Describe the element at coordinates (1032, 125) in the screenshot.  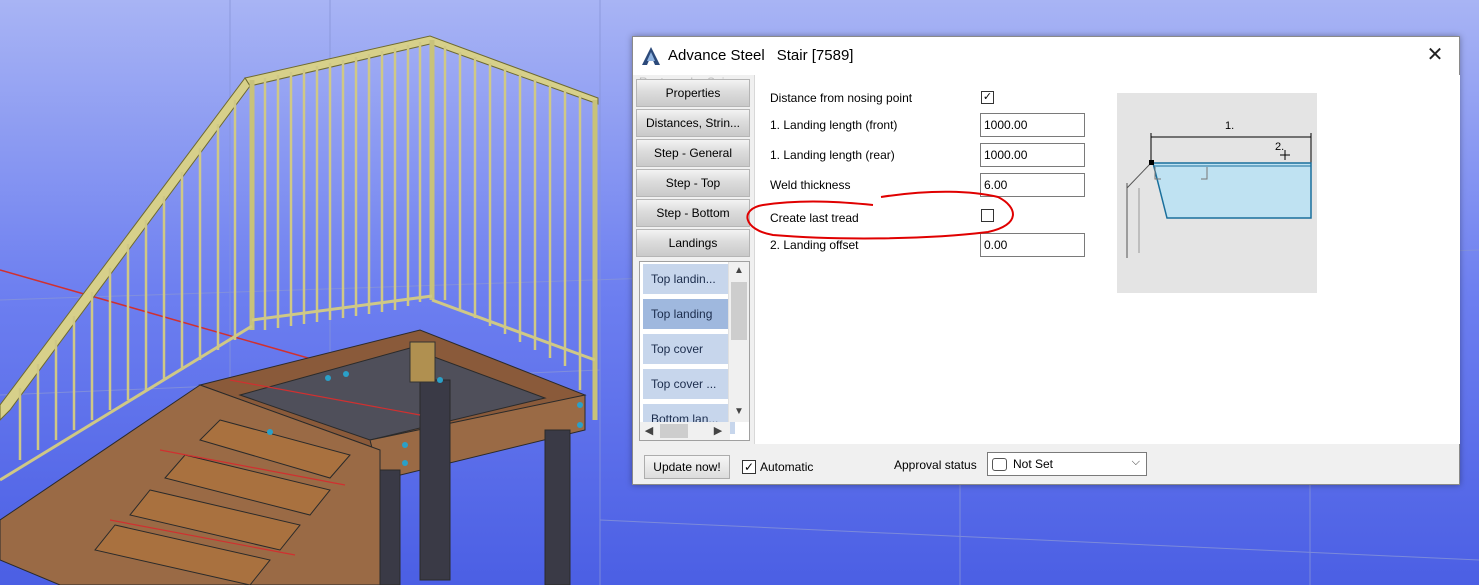
I see `landing-length-front-field` at that location.